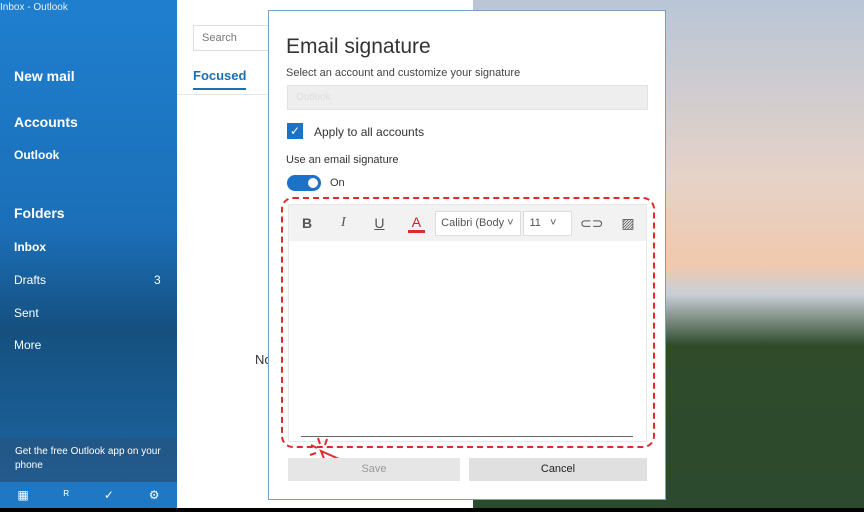 This screenshot has width=864, height=512. What do you see at coordinates (337, 183) in the screenshot?
I see `toggle-state: On` at bounding box center [337, 183].